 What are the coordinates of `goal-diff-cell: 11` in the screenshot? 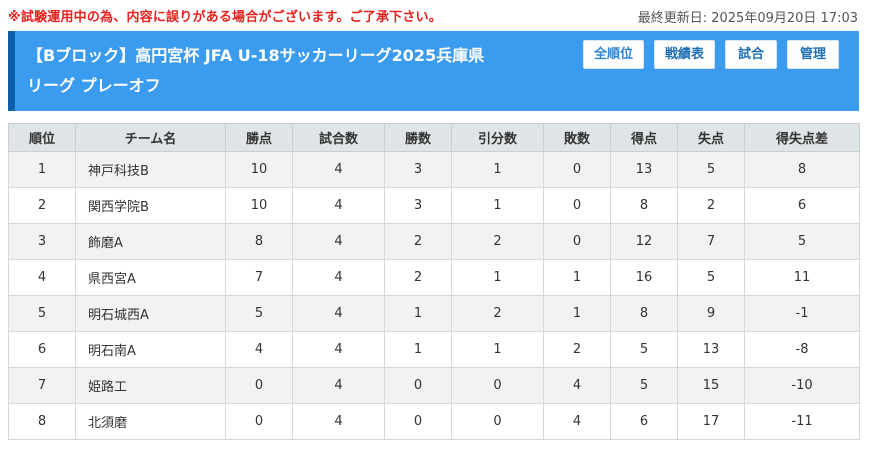 It's located at (802, 277).